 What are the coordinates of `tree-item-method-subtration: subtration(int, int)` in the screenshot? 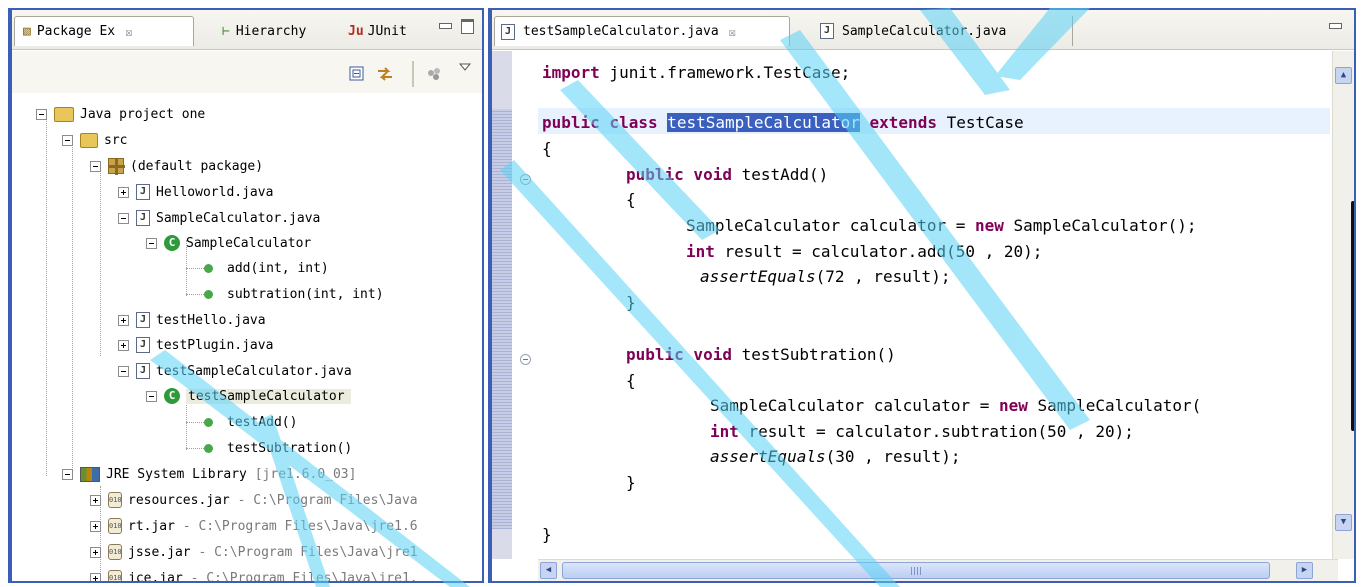 It's located at (291, 294).